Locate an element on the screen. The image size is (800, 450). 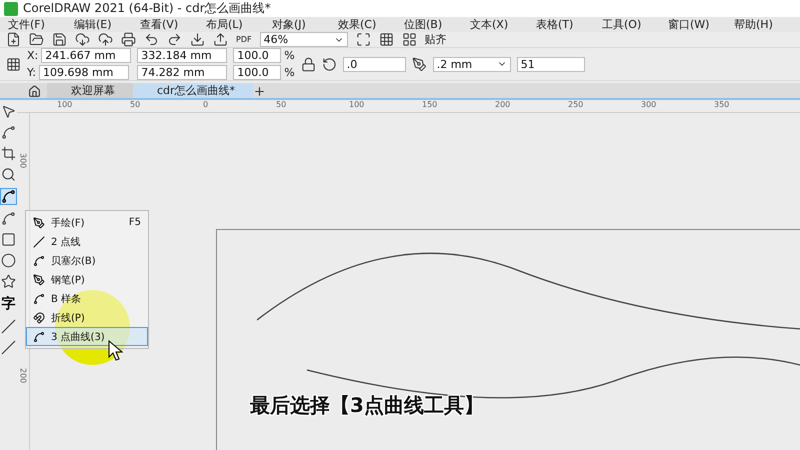
document-tab: cdr怎么画曲线* is located at coordinates (193, 90).